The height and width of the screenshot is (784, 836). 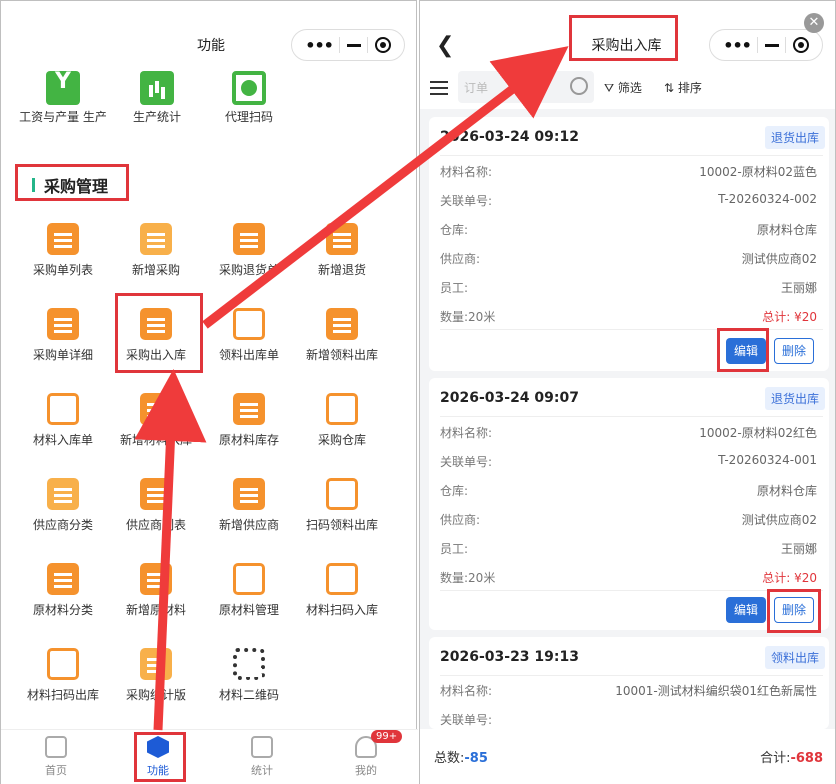 What do you see at coordinates (342, 579) in the screenshot?
I see `scan-in-icon` at bounding box center [342, 579].